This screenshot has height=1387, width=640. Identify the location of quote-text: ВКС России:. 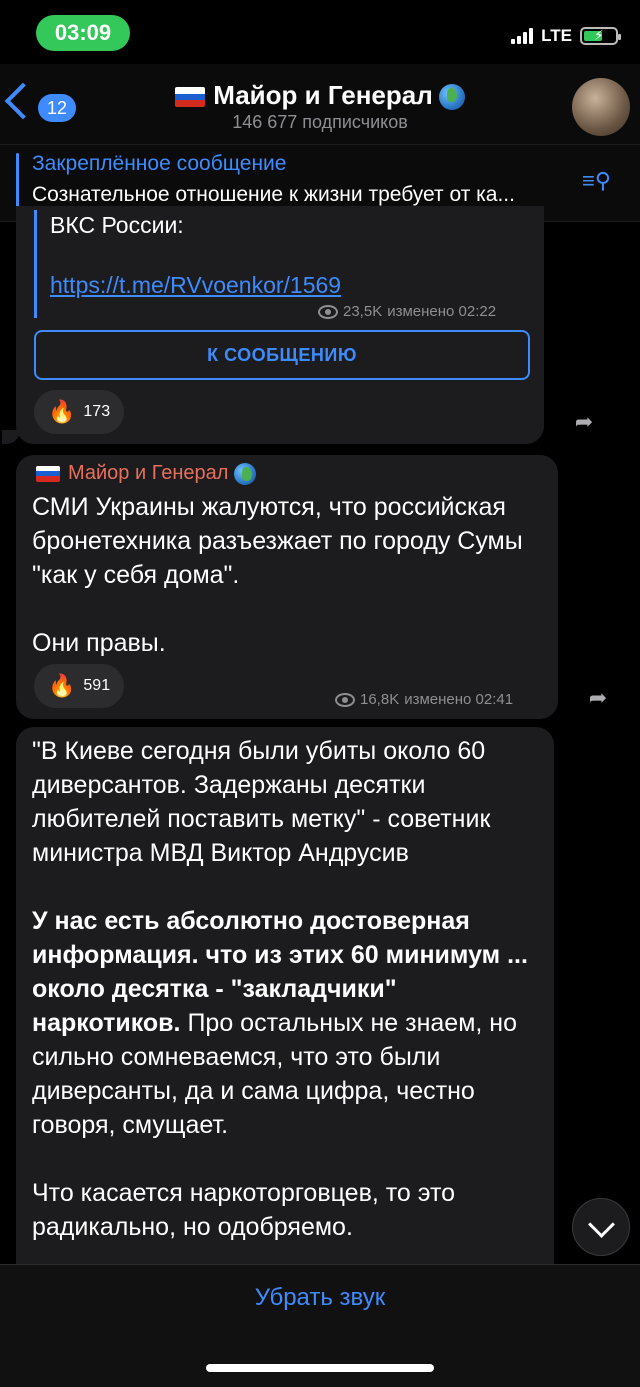
(117, 225).